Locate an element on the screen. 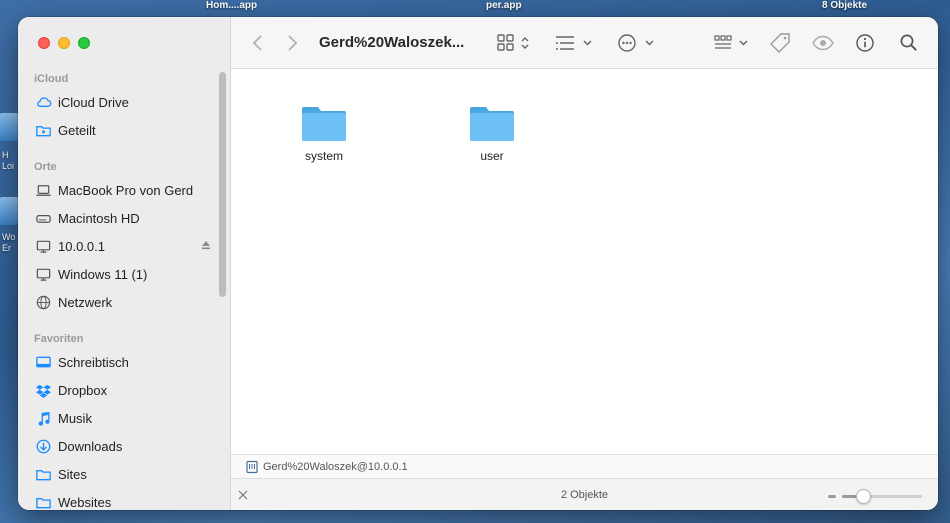  sidebar-item-windows-11: Windows 11 (1) is located at coordinates (124, 274).